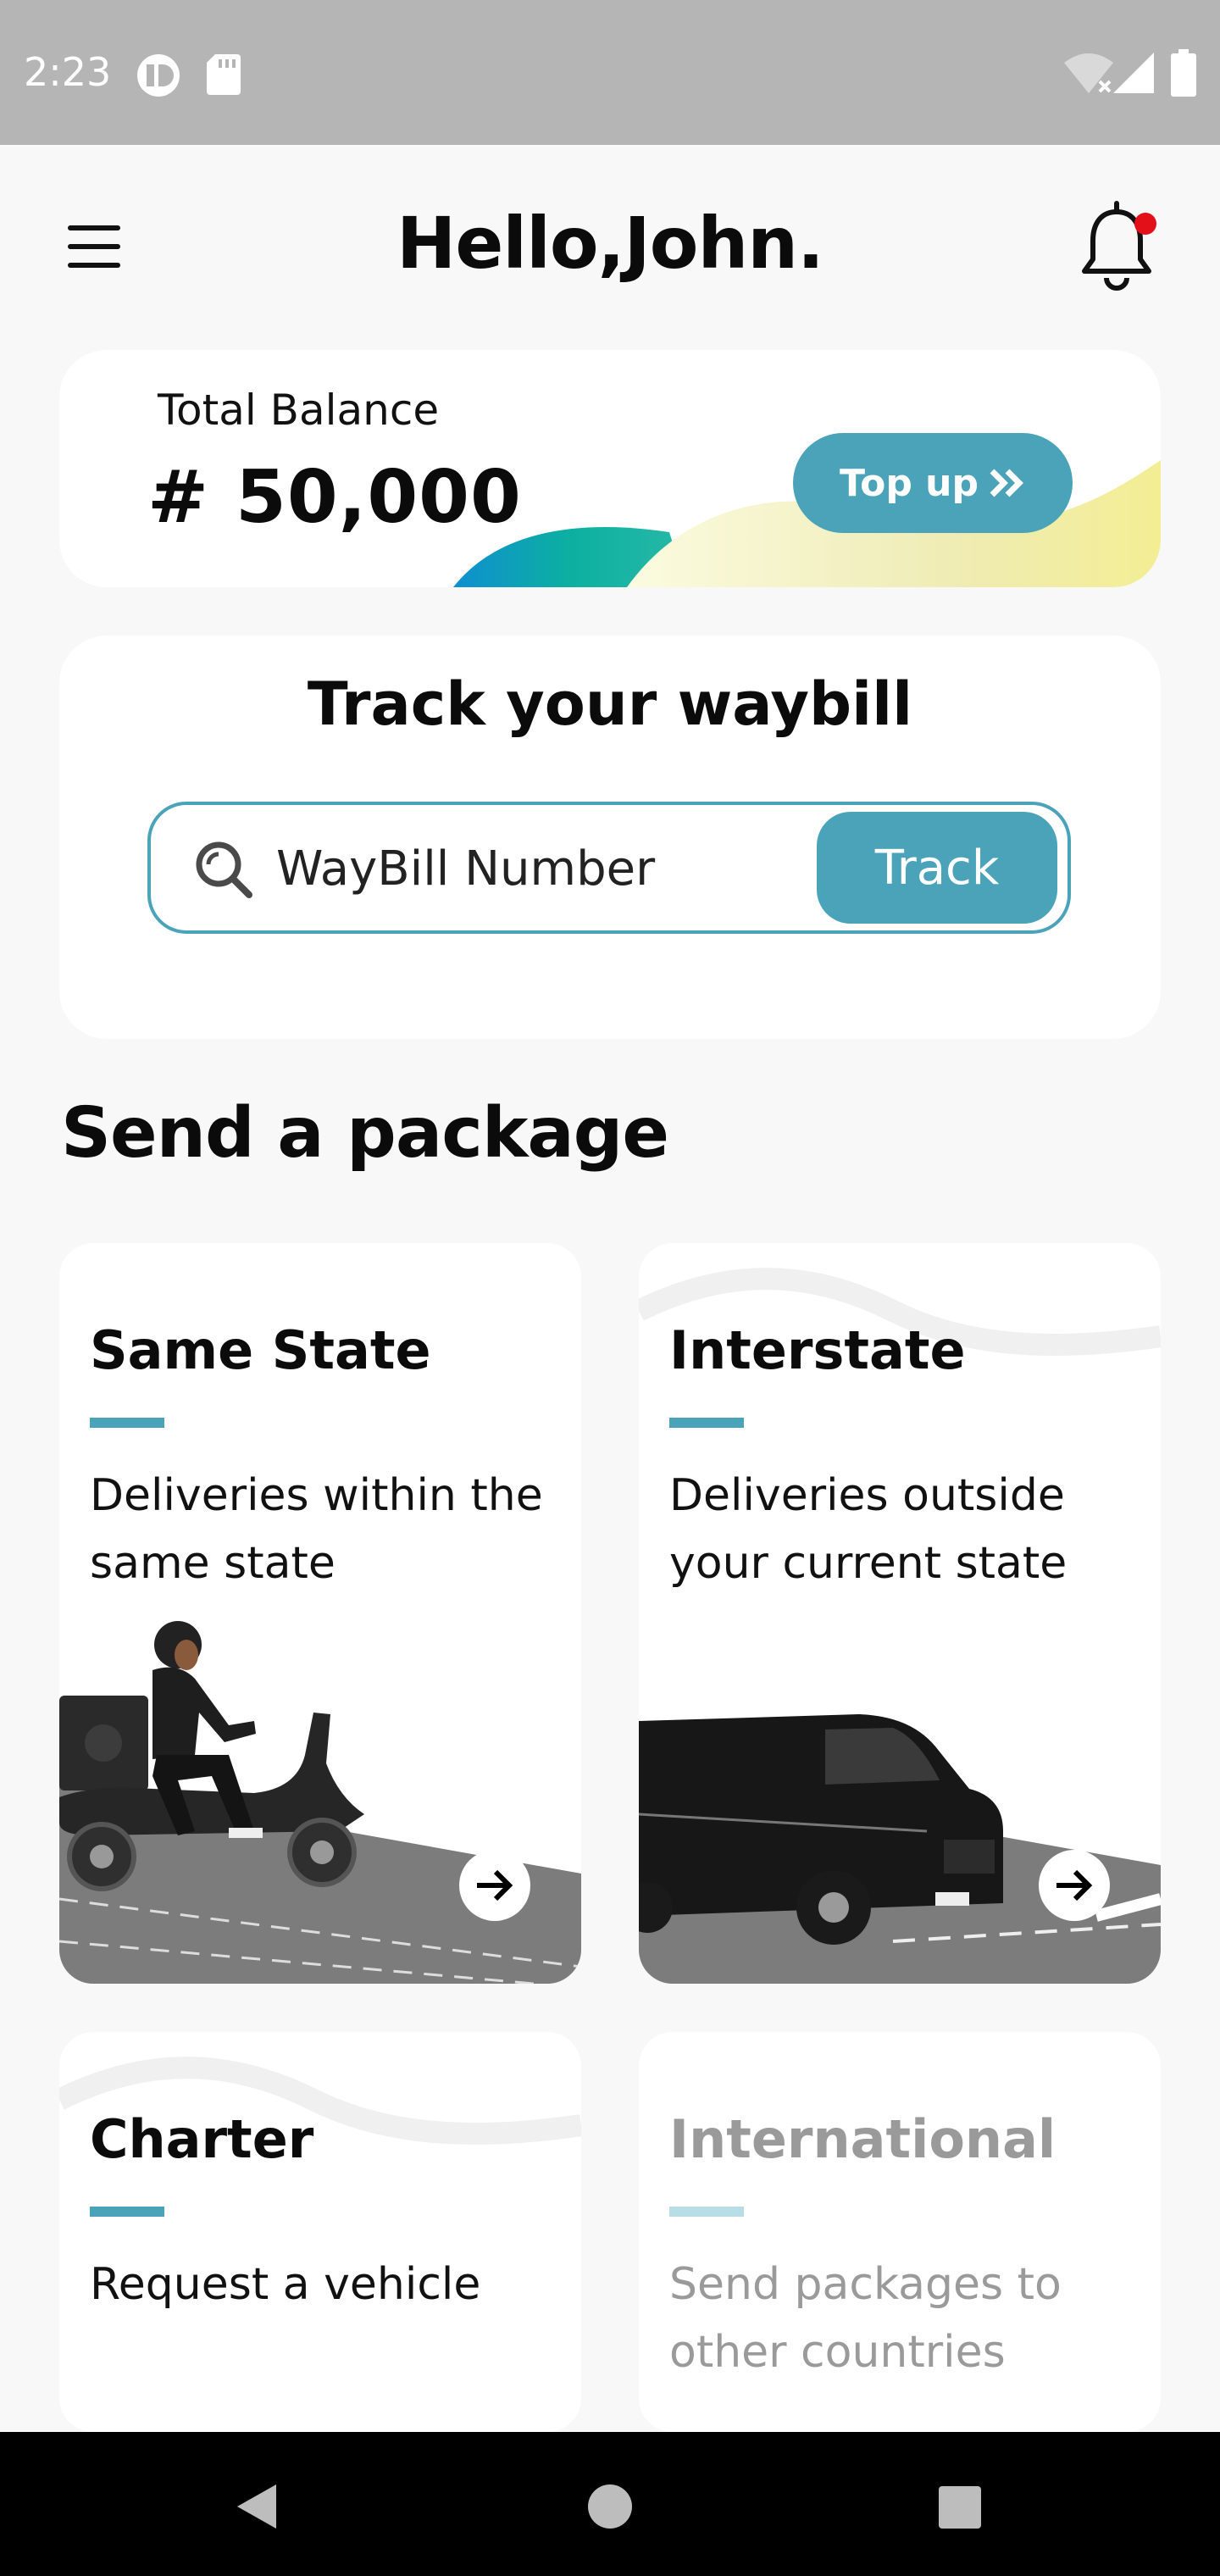  I want to click on card-title: Charter, so click(202, 2139).